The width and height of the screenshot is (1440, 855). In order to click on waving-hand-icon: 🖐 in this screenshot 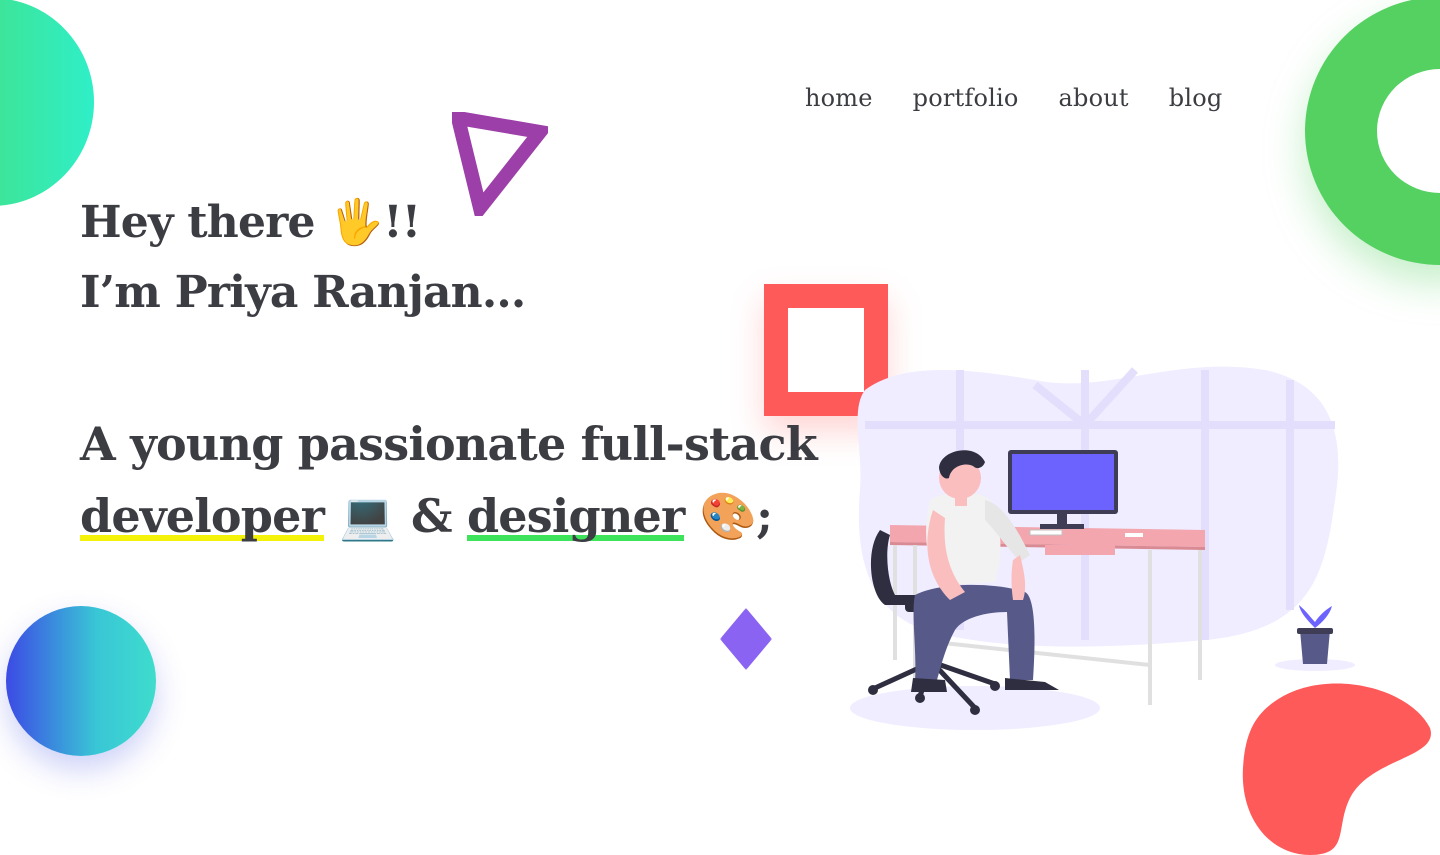, I will do `click(356, 222)`.